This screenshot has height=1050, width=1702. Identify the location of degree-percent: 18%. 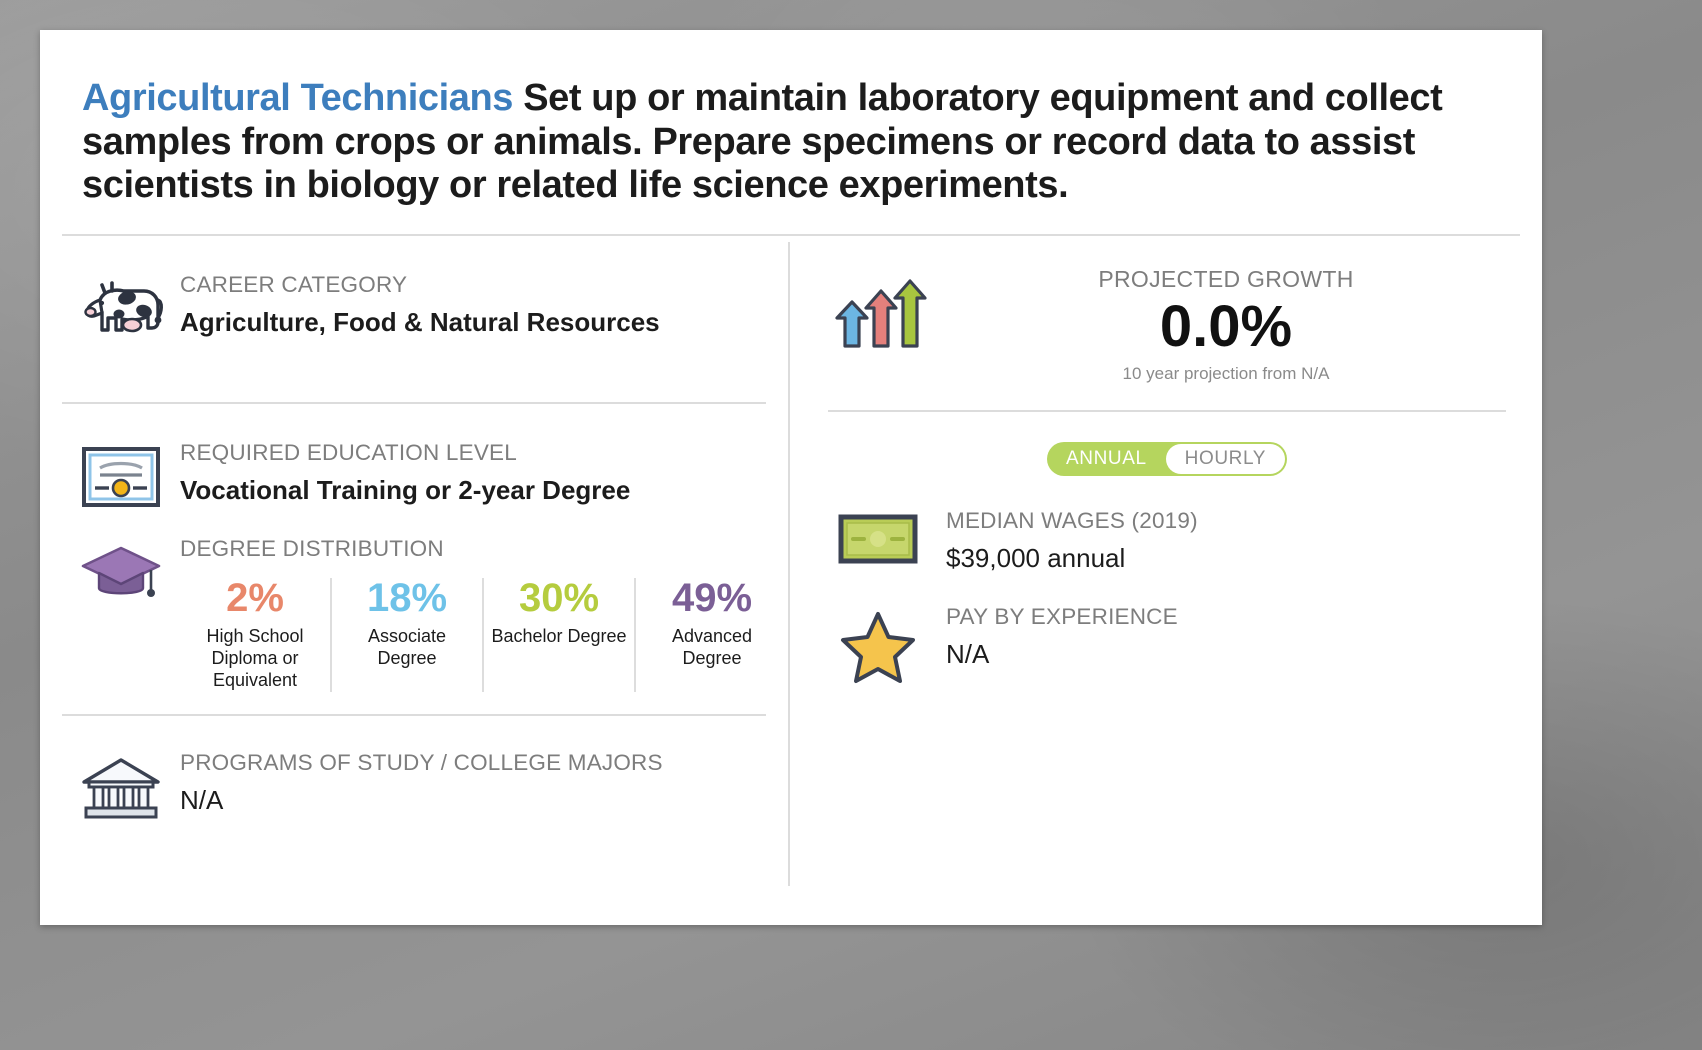
(407, 598).